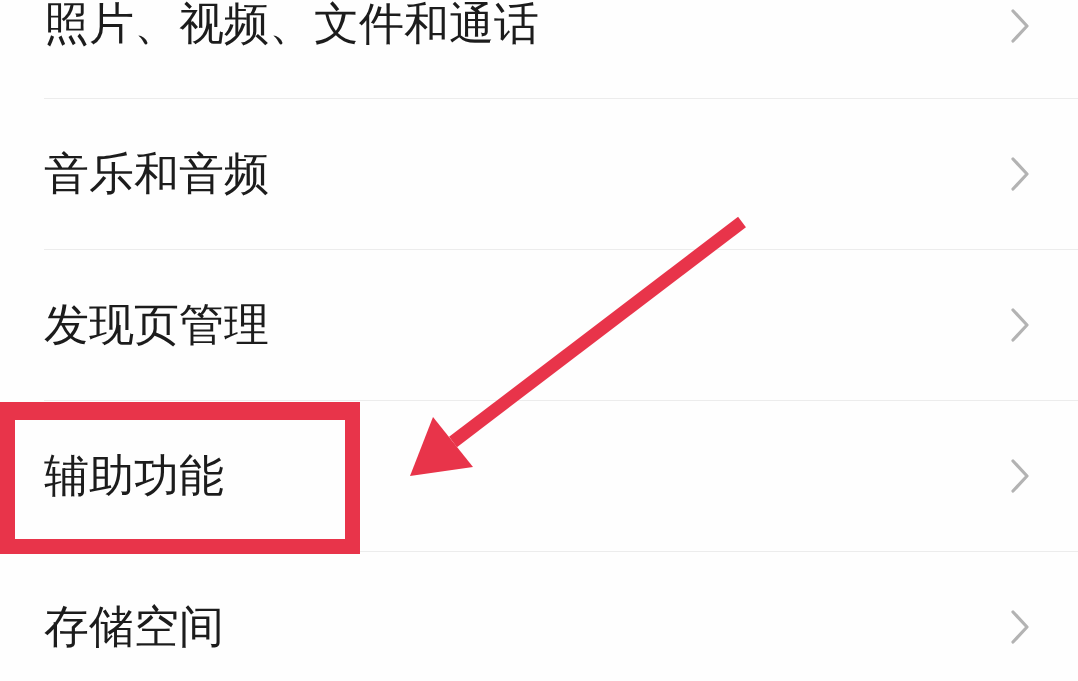  Describe the element at coordinates (539, 49) in the screenshot. I see `settings-row: 照片、视频、文件和通话` at that location.